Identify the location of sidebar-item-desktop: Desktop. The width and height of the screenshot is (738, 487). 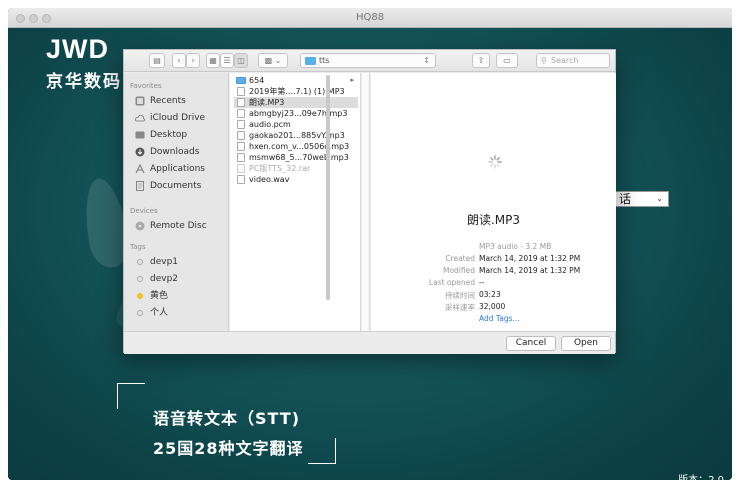
(159, 135).